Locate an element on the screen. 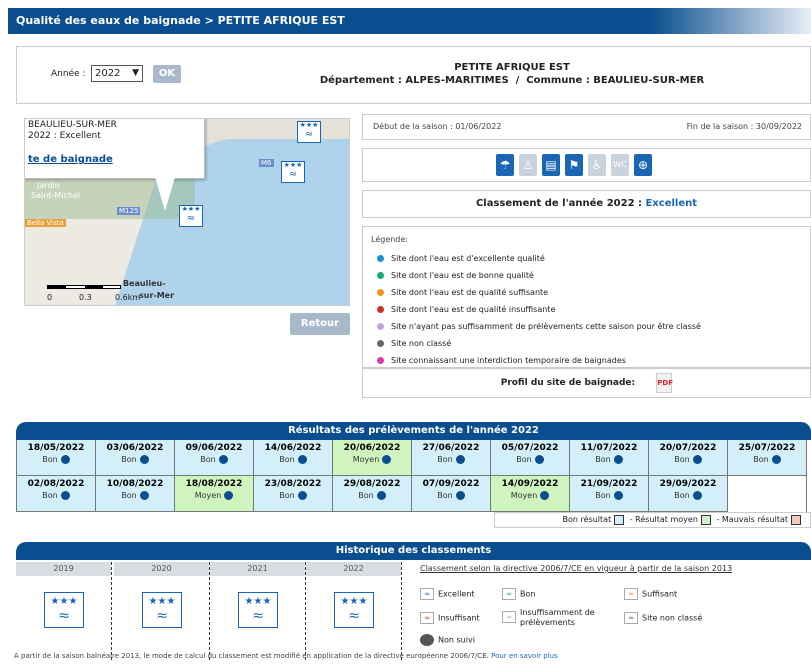  result-cell: 20/06/2022 Moyen is located at coordinates (372, 458).